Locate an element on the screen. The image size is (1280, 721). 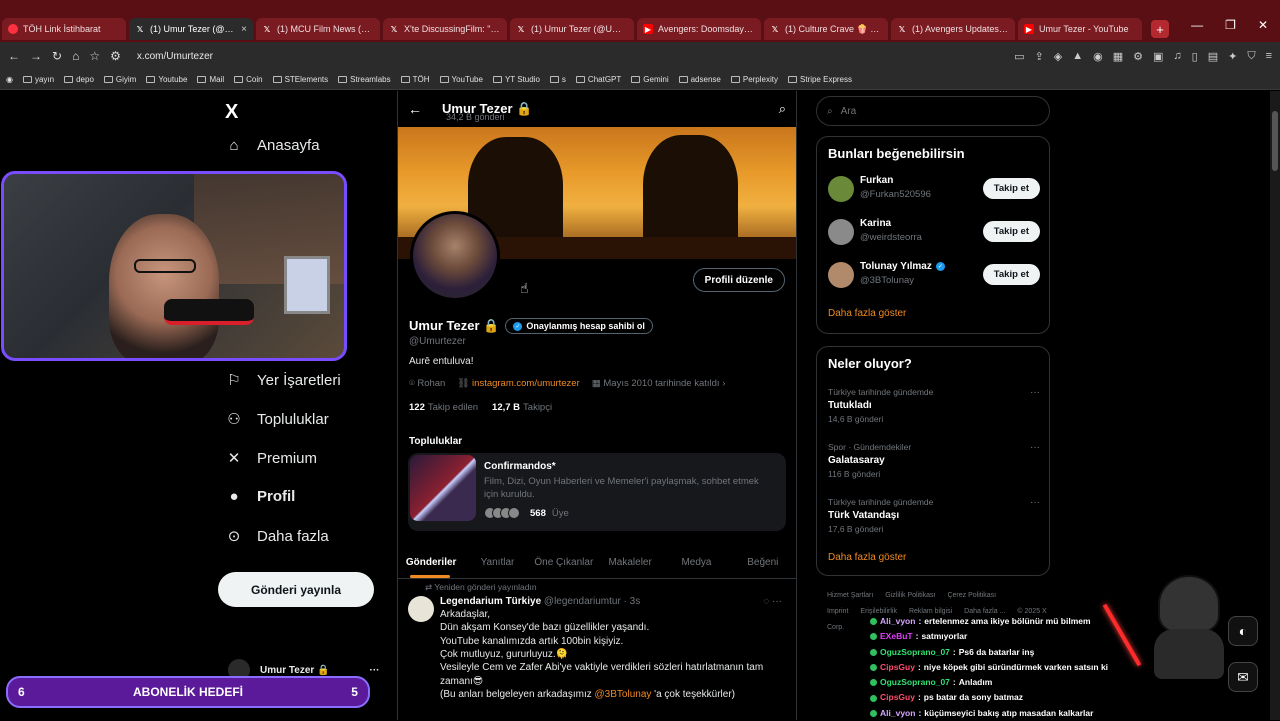
post-menu-icon: ··· is located at coordinates (777, 601).